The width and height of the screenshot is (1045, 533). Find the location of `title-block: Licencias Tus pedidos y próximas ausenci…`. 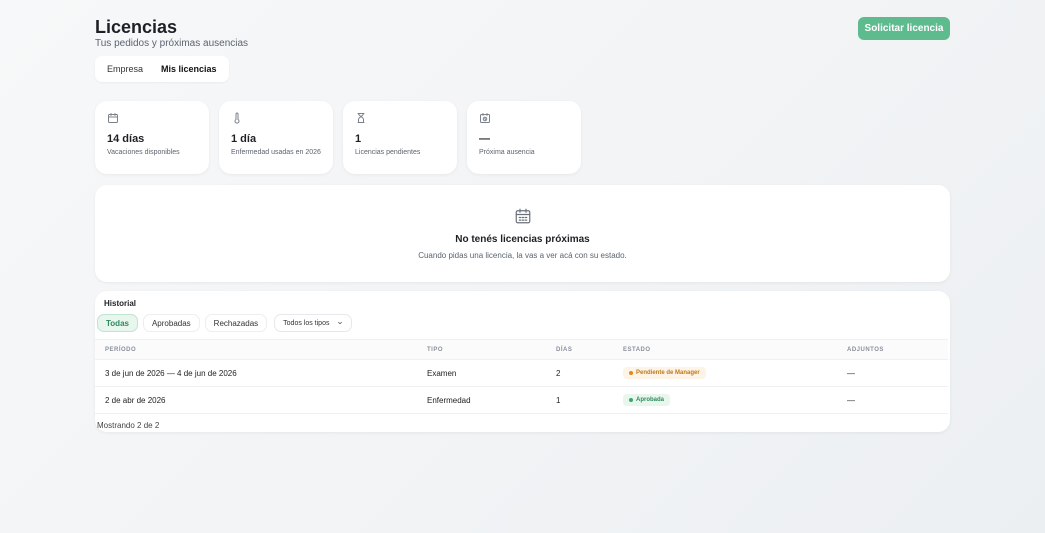

title-block: Licencias Tus pedidos y próximas ausenci… is located at coordinates (171, 32).